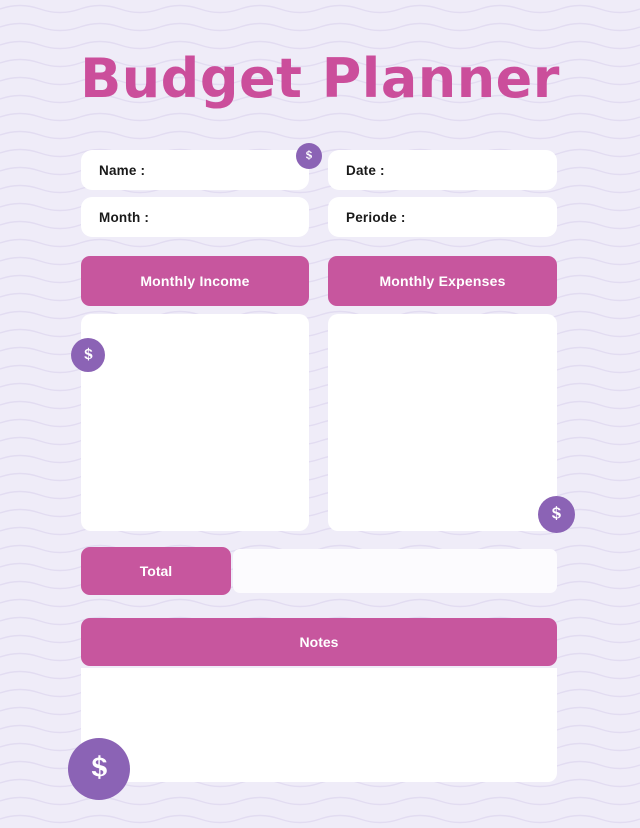 The width and height of the screenshot is (640, 828). I want to click on month-field-label: Month :, so click(124, 217).